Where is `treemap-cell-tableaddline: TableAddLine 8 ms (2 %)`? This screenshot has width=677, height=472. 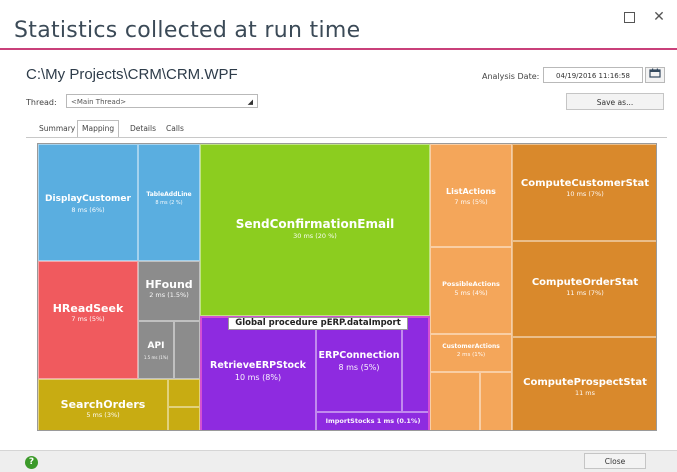
treemap-cell-tableaddline: TableAddLine 8 ms (2 %) is located at coordinates (169, 202).